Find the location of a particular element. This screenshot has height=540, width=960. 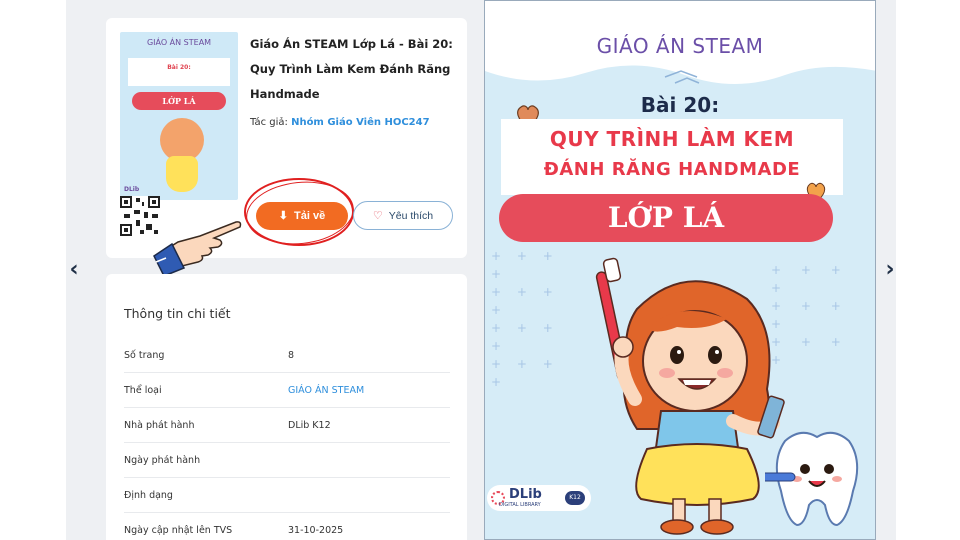

dlib-logo-badge: K12 is located at coordinates (575, 498).